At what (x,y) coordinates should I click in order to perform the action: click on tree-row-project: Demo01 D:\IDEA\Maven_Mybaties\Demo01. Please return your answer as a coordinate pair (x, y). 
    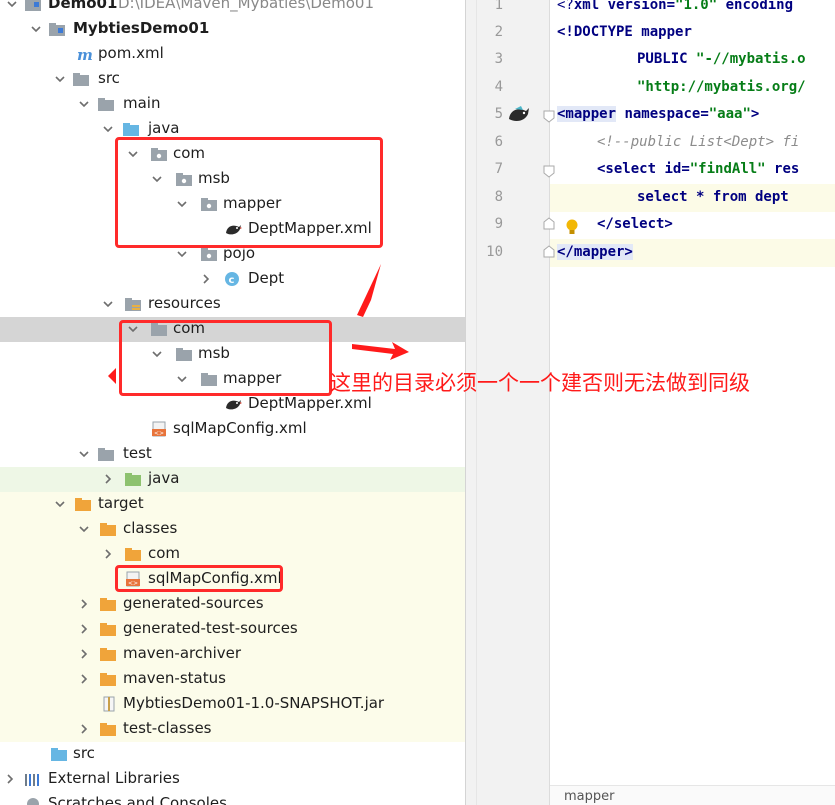
    Looking at the image, I should click on (232, 8).